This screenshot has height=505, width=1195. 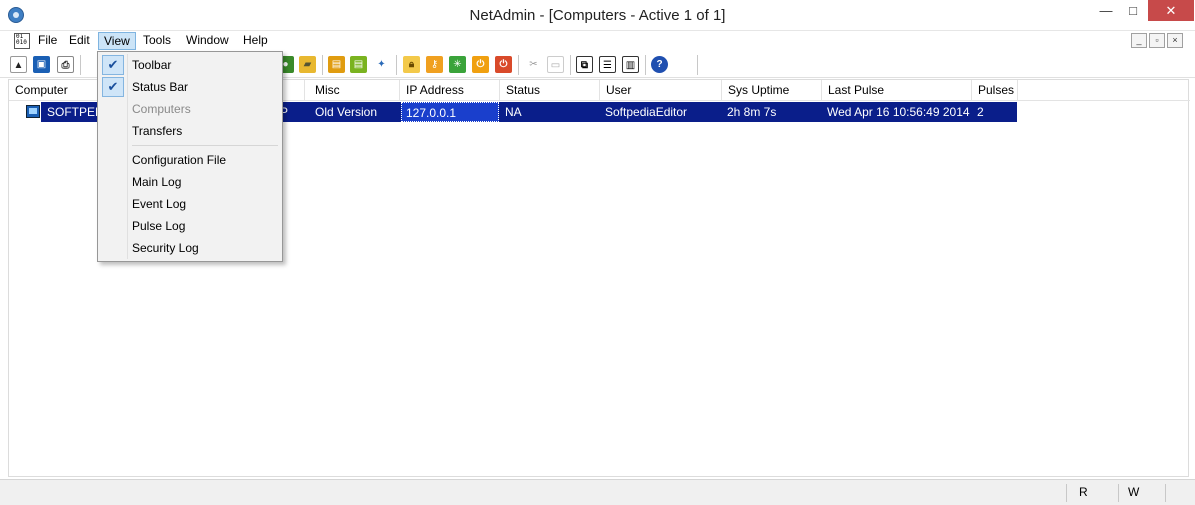 I want to click on view-menu-transfers: Transfers, so click(x=190, y=131).